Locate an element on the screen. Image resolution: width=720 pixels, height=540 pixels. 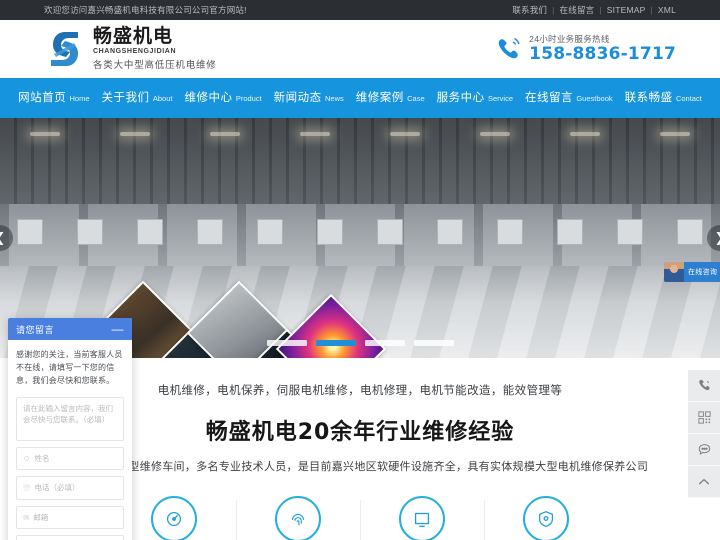
nav-label-en: Home is located at coordinates (79, 99).